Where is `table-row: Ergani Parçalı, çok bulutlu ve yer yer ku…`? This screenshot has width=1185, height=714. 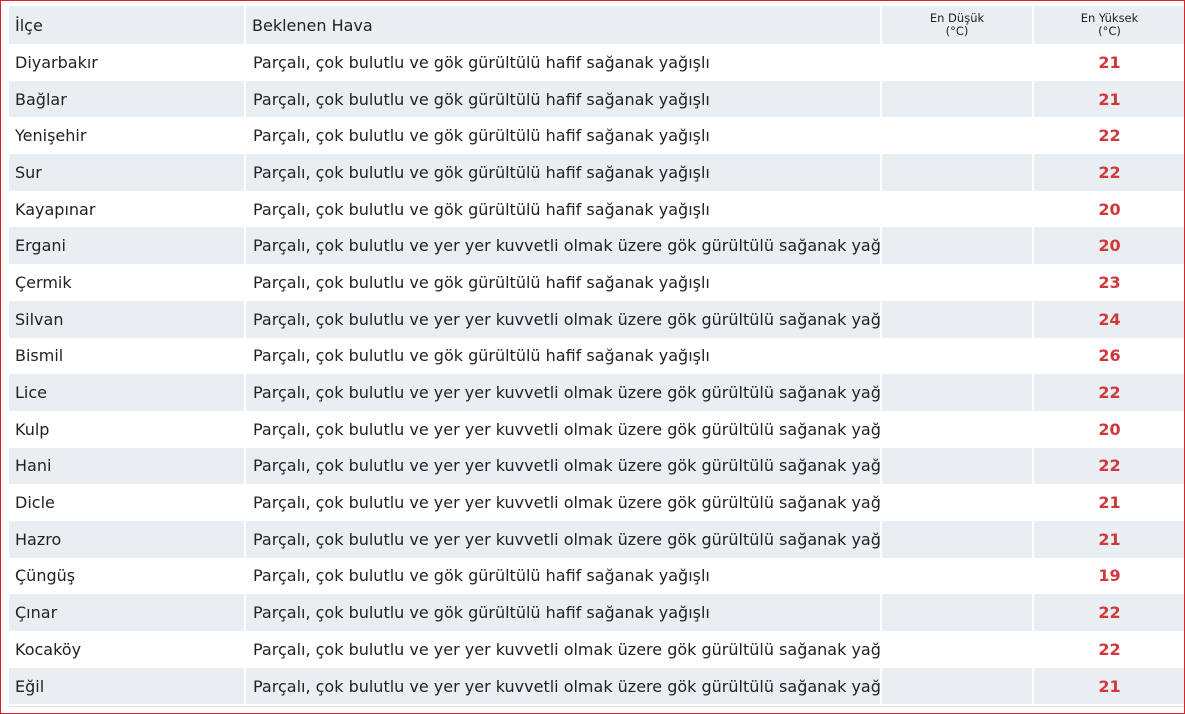
table-row: Ergani Parçalı, çok bulutlu ve yer yer ku… is located at coordinates (596, 246).